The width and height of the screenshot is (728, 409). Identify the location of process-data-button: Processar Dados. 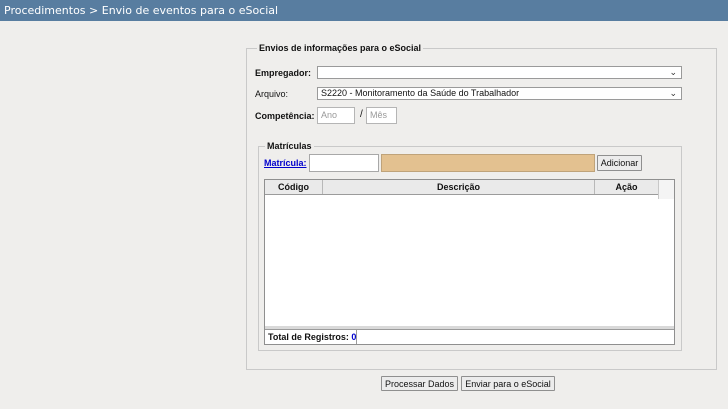
(419, 383).